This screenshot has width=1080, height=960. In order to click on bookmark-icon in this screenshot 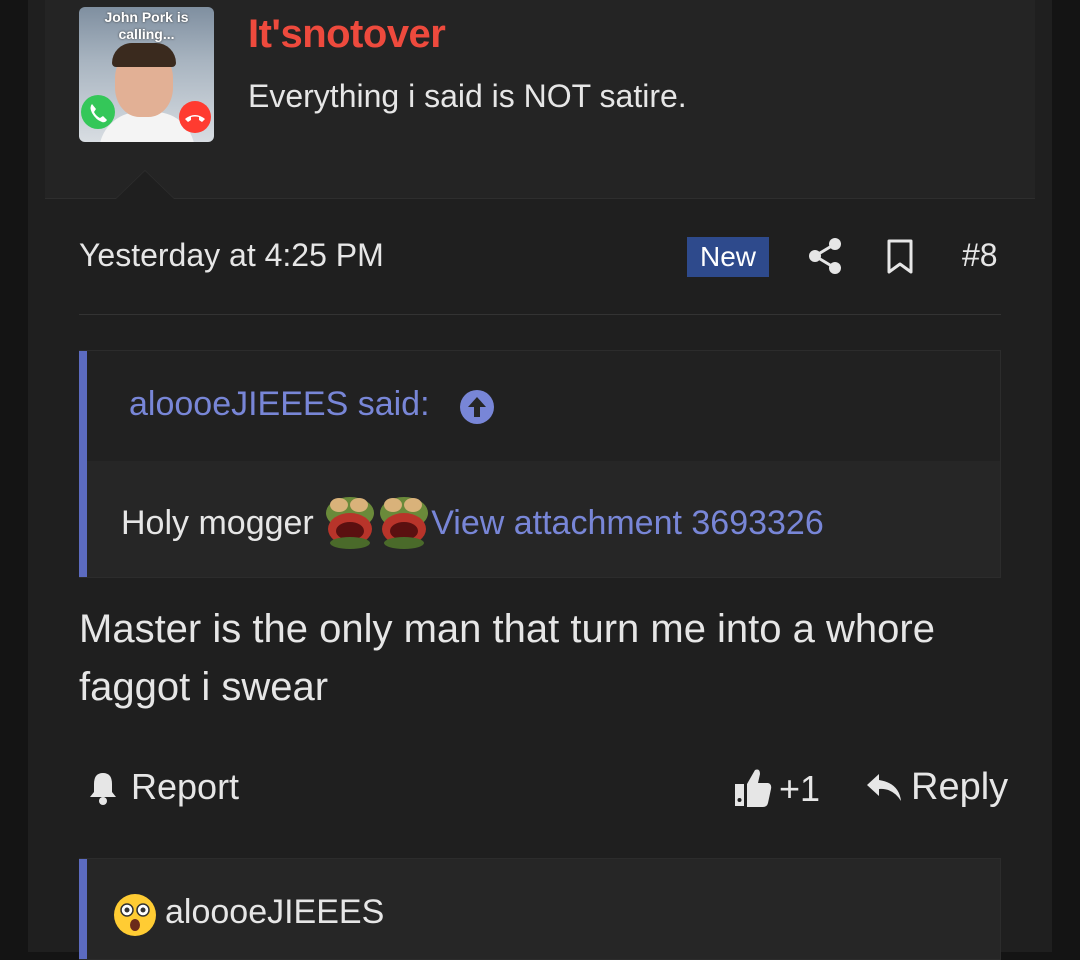, I will do `click(900, 257)`.